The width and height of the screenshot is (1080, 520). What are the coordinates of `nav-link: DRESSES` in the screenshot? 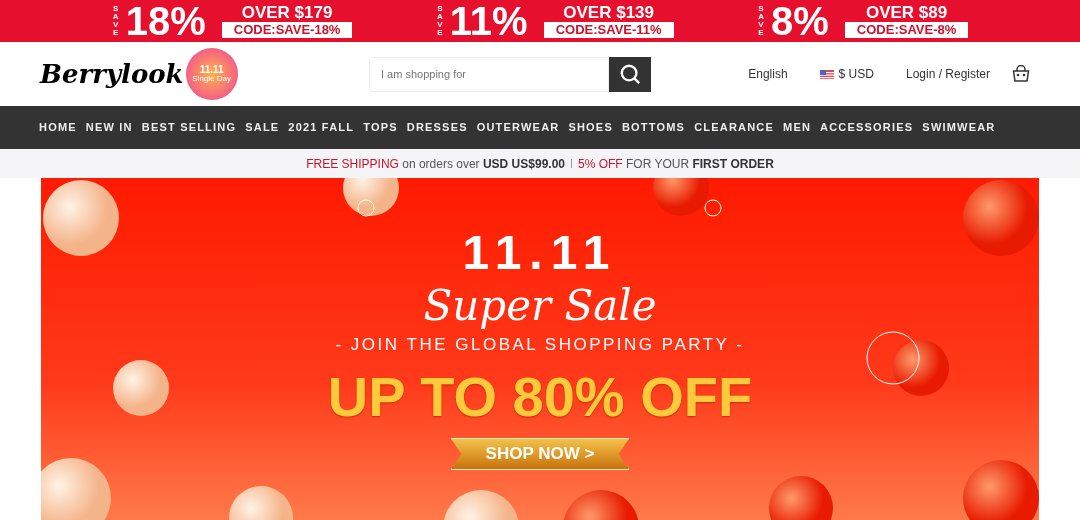 It's located at (437, 127).